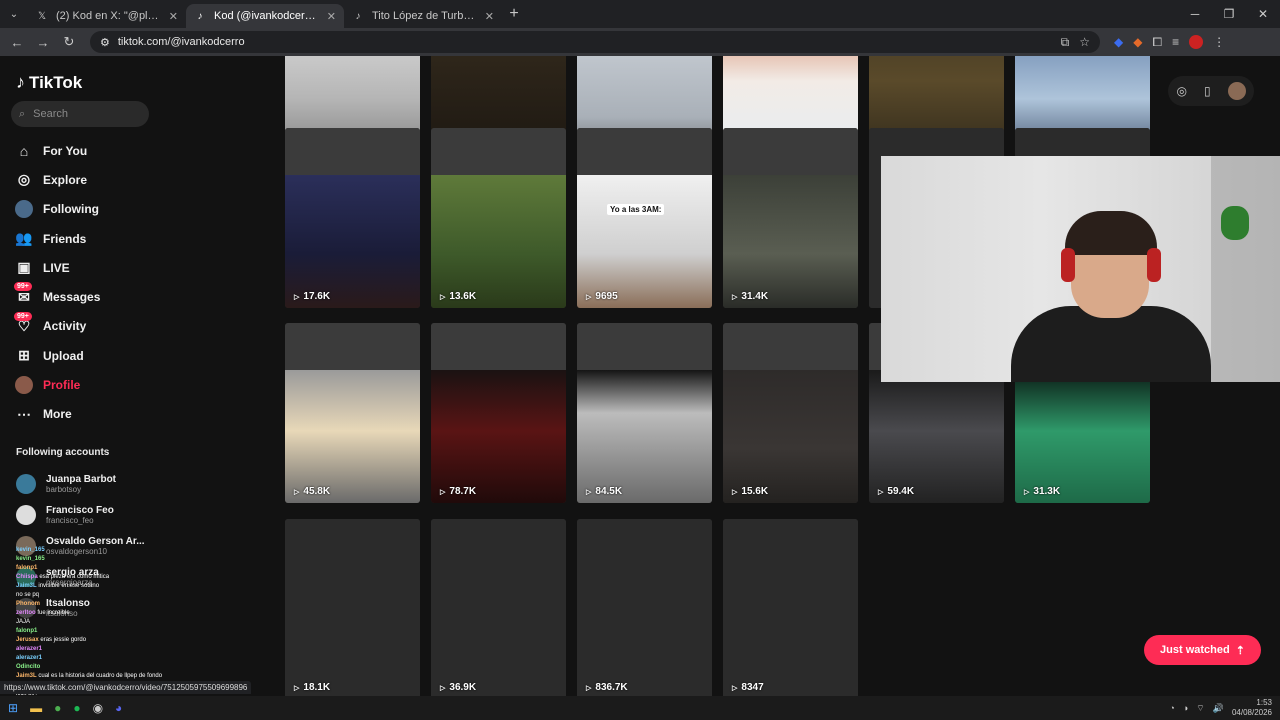 The height and width of the screenshot is (720, 1280). What do you see at coordinates (1219, 42) in the screenshot?
I see `browser-menu-icon: ⋮` at bounding box center [1219, 42].